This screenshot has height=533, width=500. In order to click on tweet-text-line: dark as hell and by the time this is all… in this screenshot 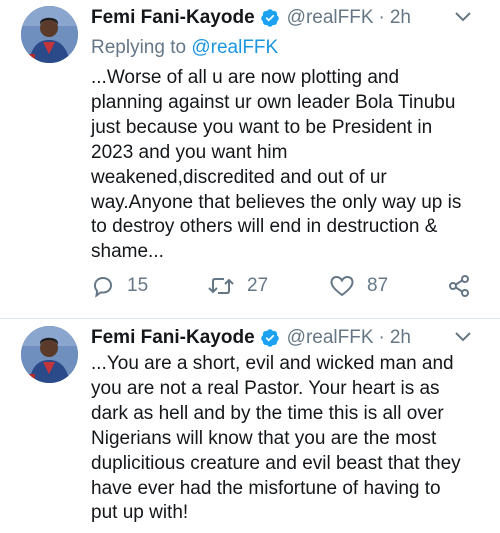, I will do `click(267, 413)`.